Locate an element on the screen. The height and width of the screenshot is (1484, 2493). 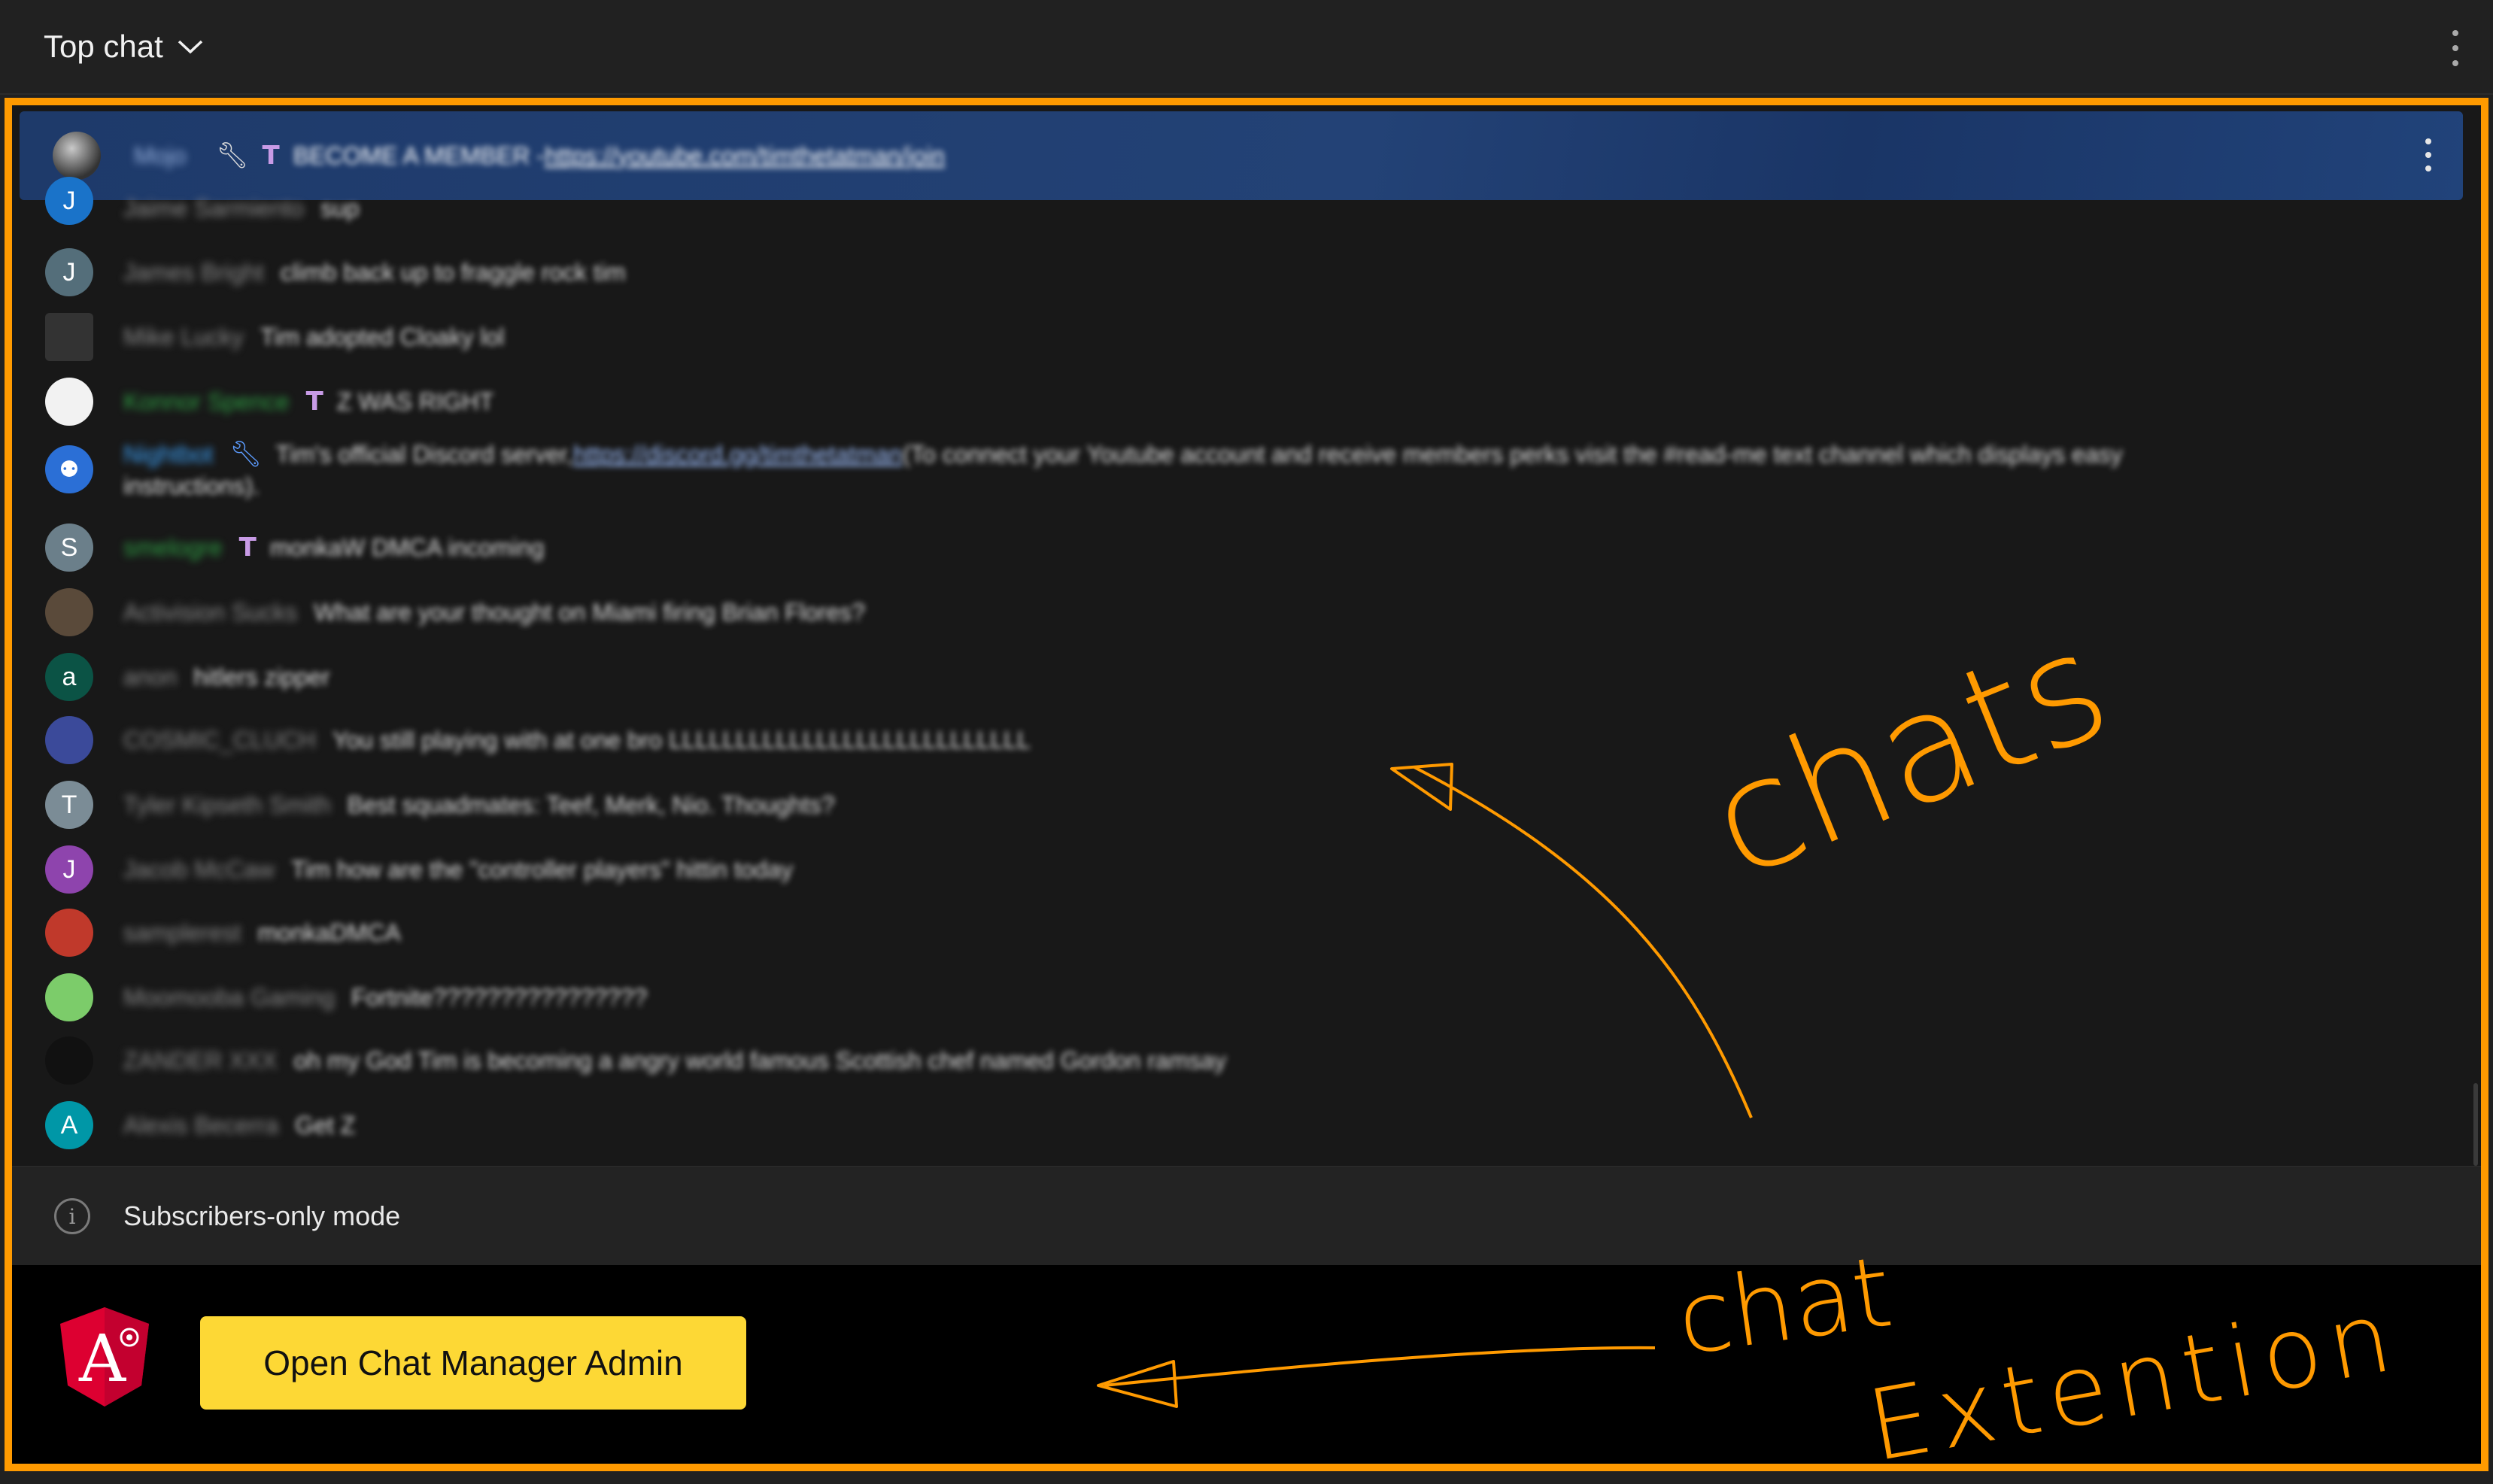
pinned-author: Mojo is located at coordinates (160, 156).